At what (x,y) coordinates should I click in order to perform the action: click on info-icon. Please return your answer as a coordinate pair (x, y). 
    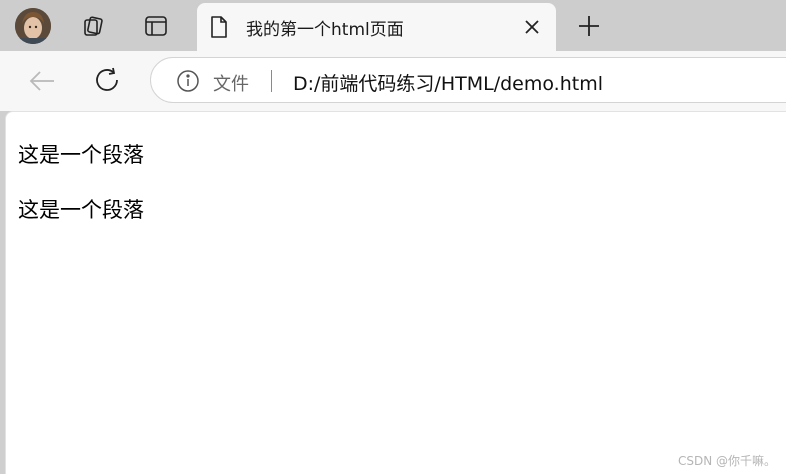
    Looking at the image, I should click on (188, 81).